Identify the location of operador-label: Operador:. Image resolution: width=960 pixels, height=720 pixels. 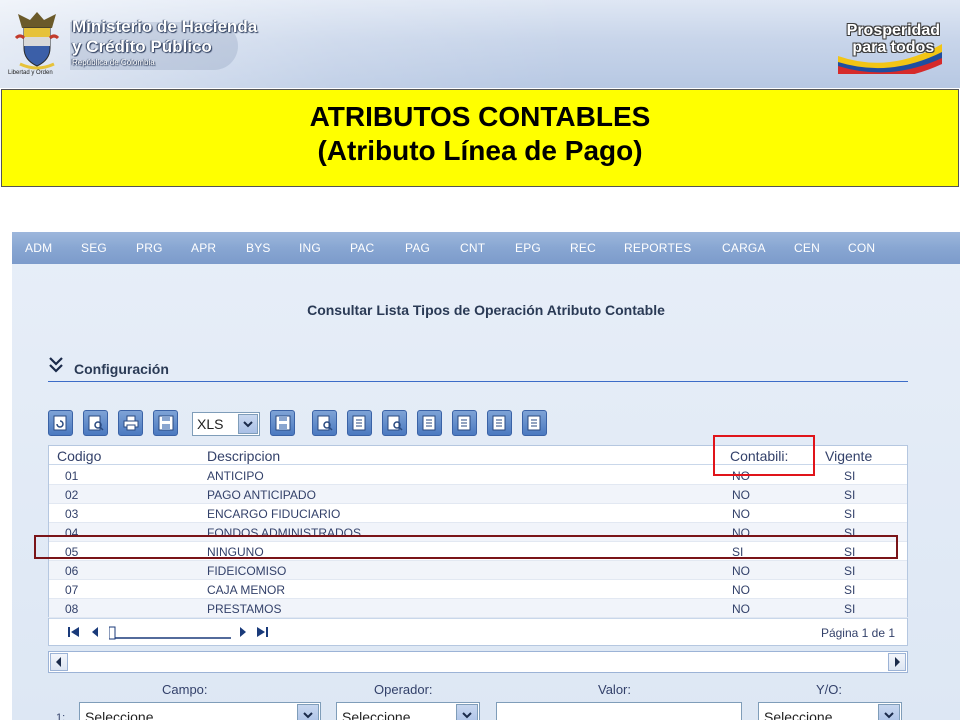
(403, 689).